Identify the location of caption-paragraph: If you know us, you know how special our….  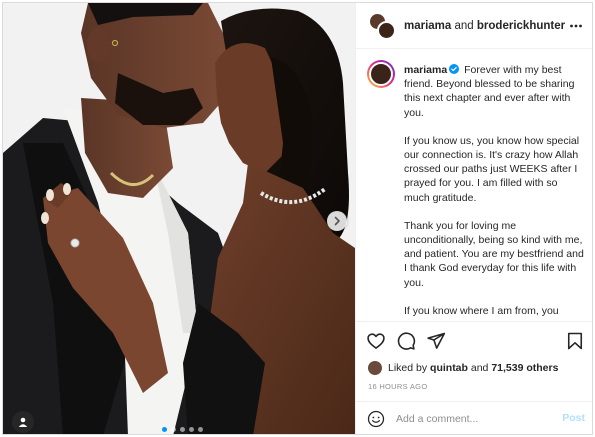
(492, 169).